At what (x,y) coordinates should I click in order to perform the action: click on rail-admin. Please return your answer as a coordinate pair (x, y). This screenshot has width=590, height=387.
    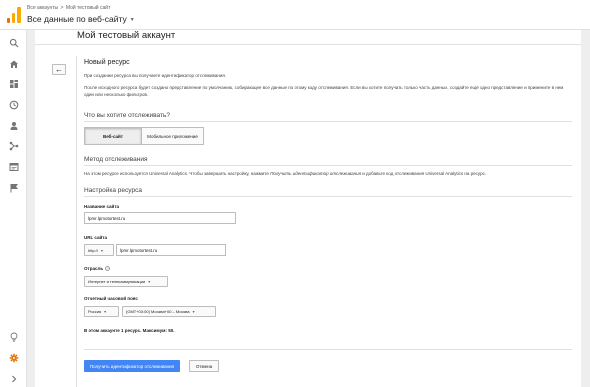
    Looking at the image, I should click on (13, 358).